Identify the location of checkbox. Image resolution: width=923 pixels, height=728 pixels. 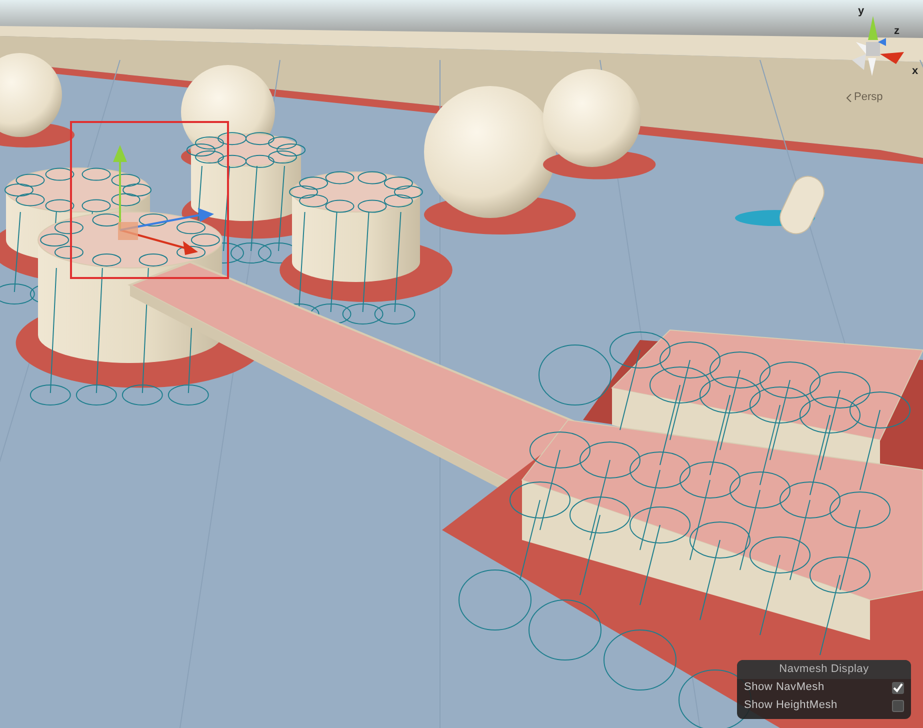
(898, 706).